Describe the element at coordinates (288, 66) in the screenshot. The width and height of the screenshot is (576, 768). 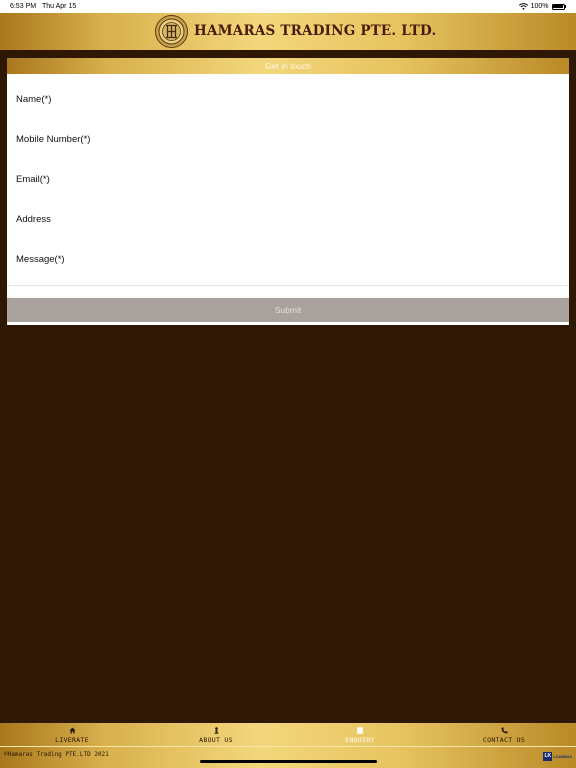
I see `form-title: Get in touch` at that location.